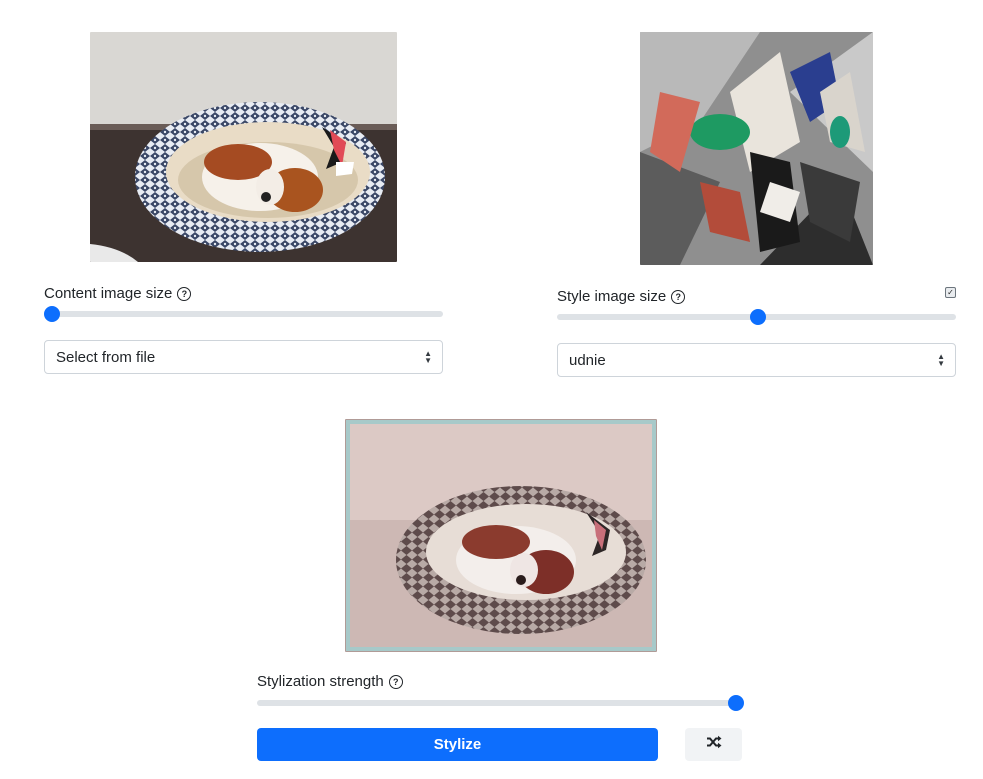 The width and height of the screenshot is (983, 779). What do you see at coordinates (756, 360) in the screenshot?
I see `style-source-select: udnie ▲ ▼` at bounding box center [756, 360].